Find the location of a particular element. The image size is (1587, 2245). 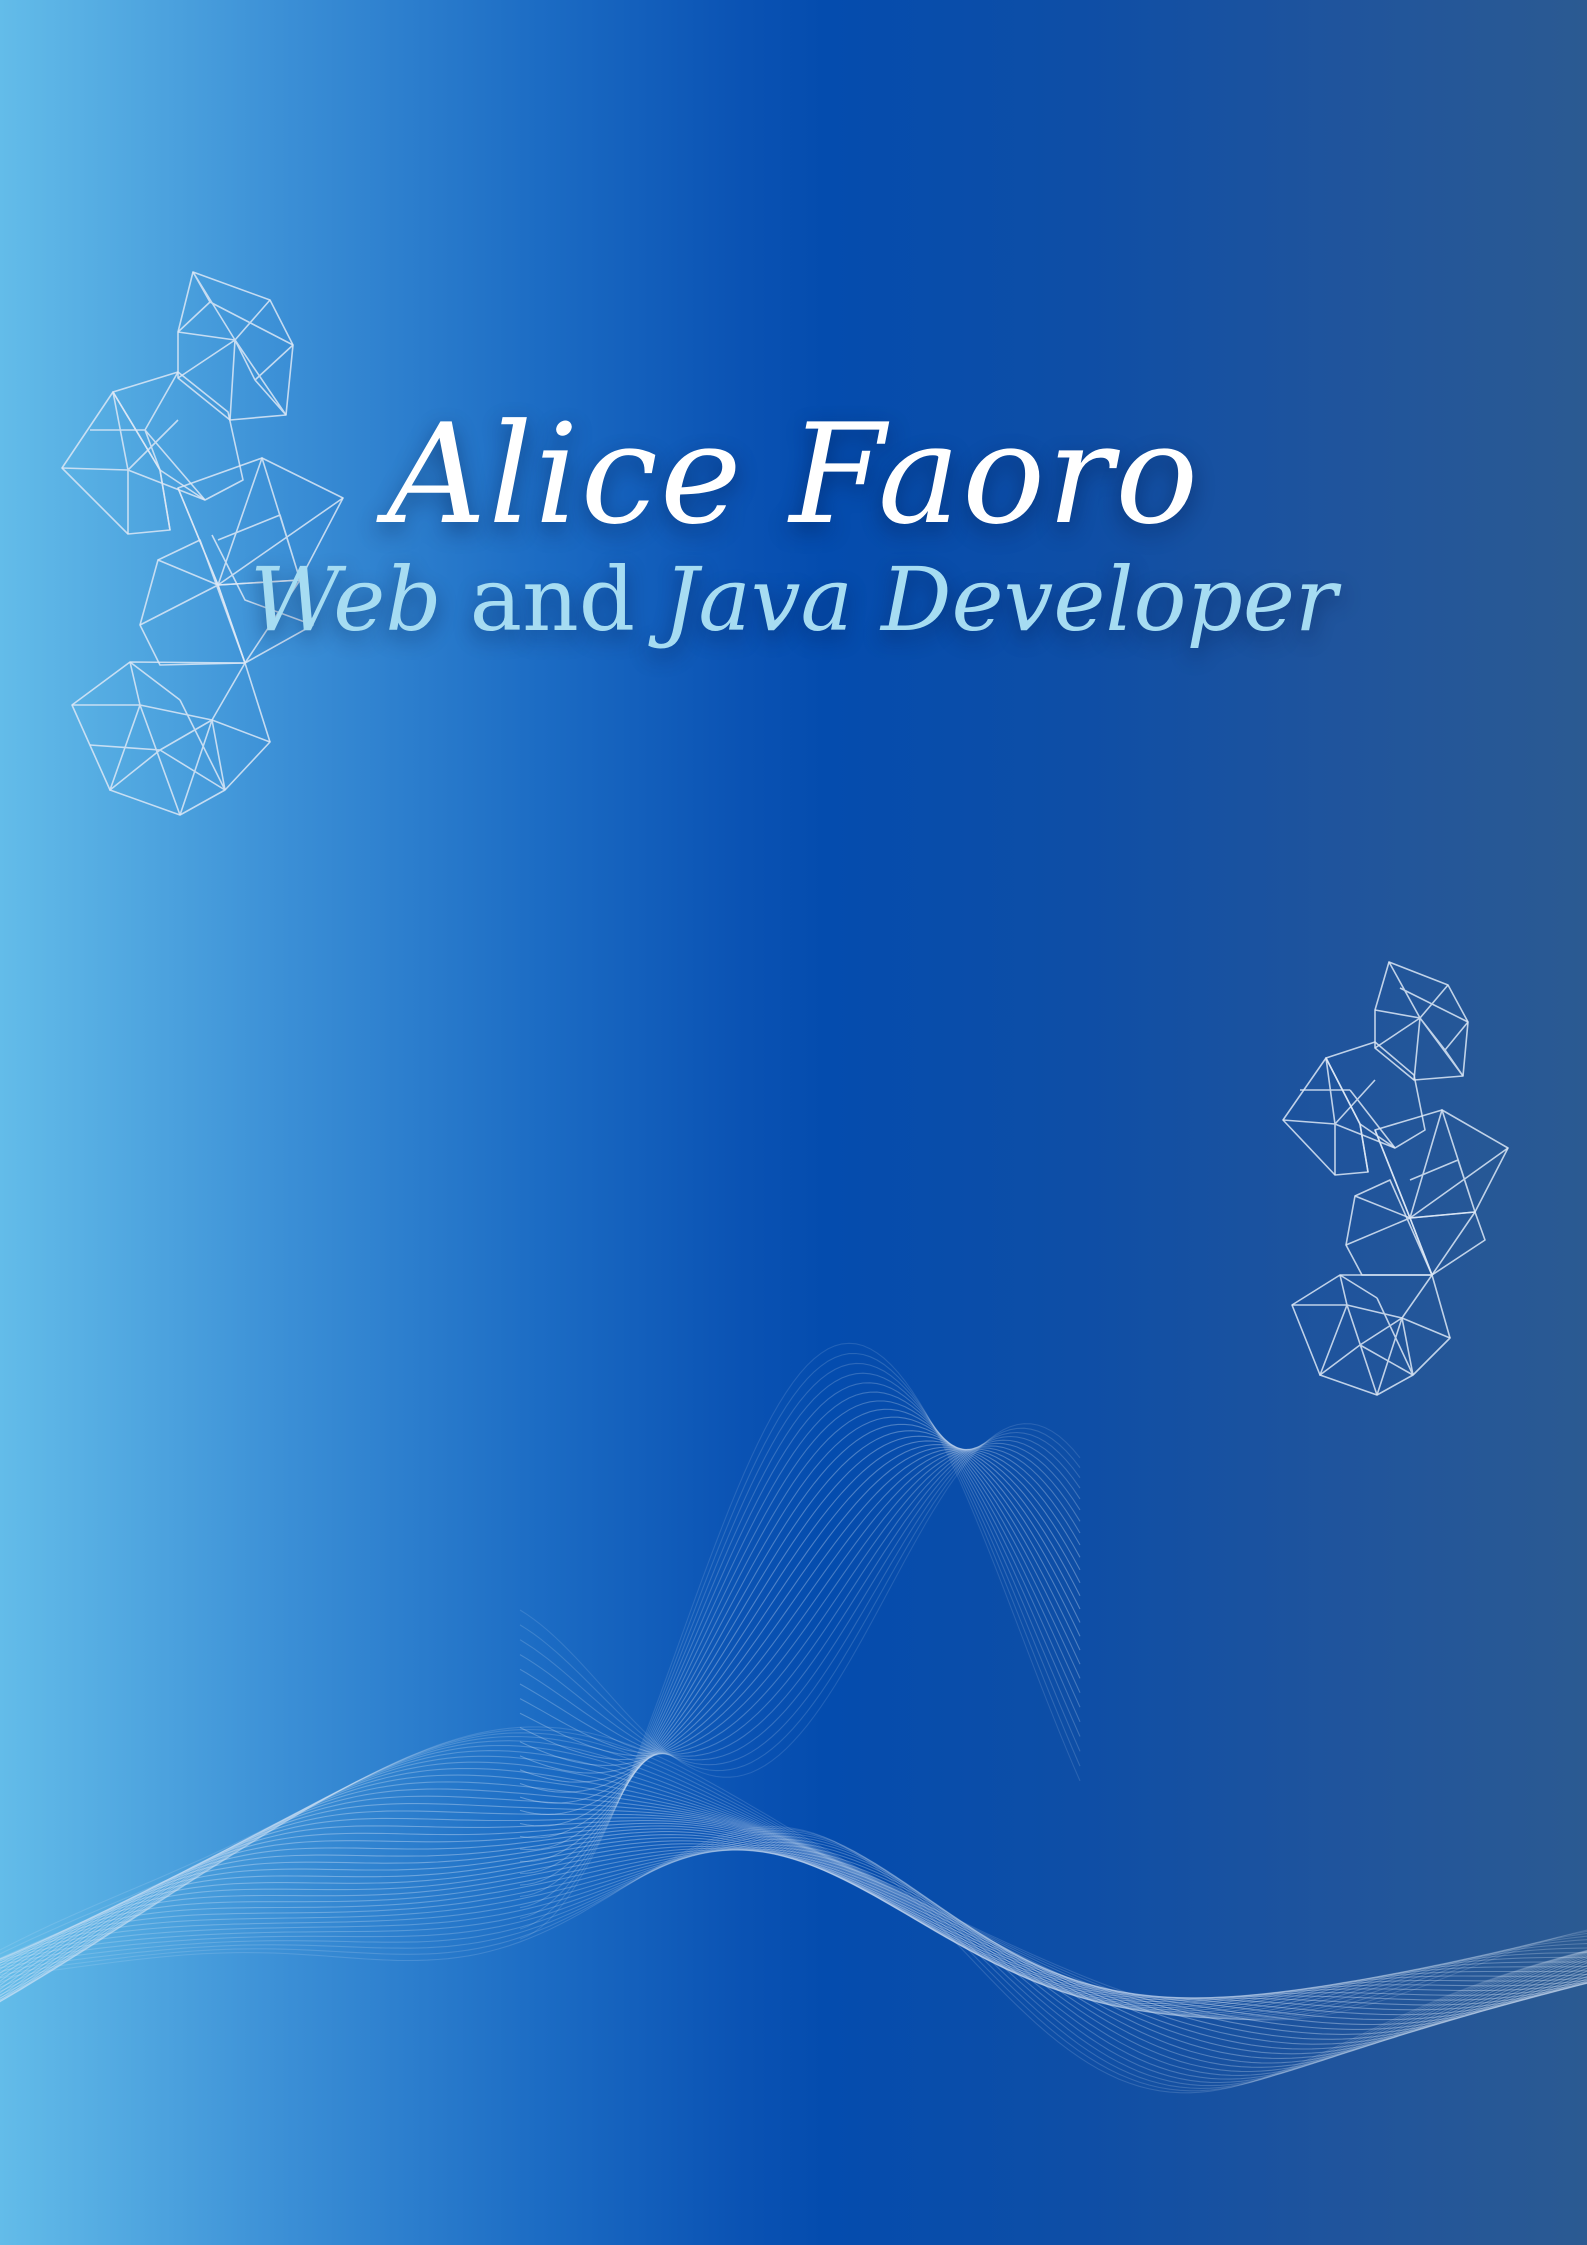

author-name: Alice Faoro is located at coordinates (793, 474).